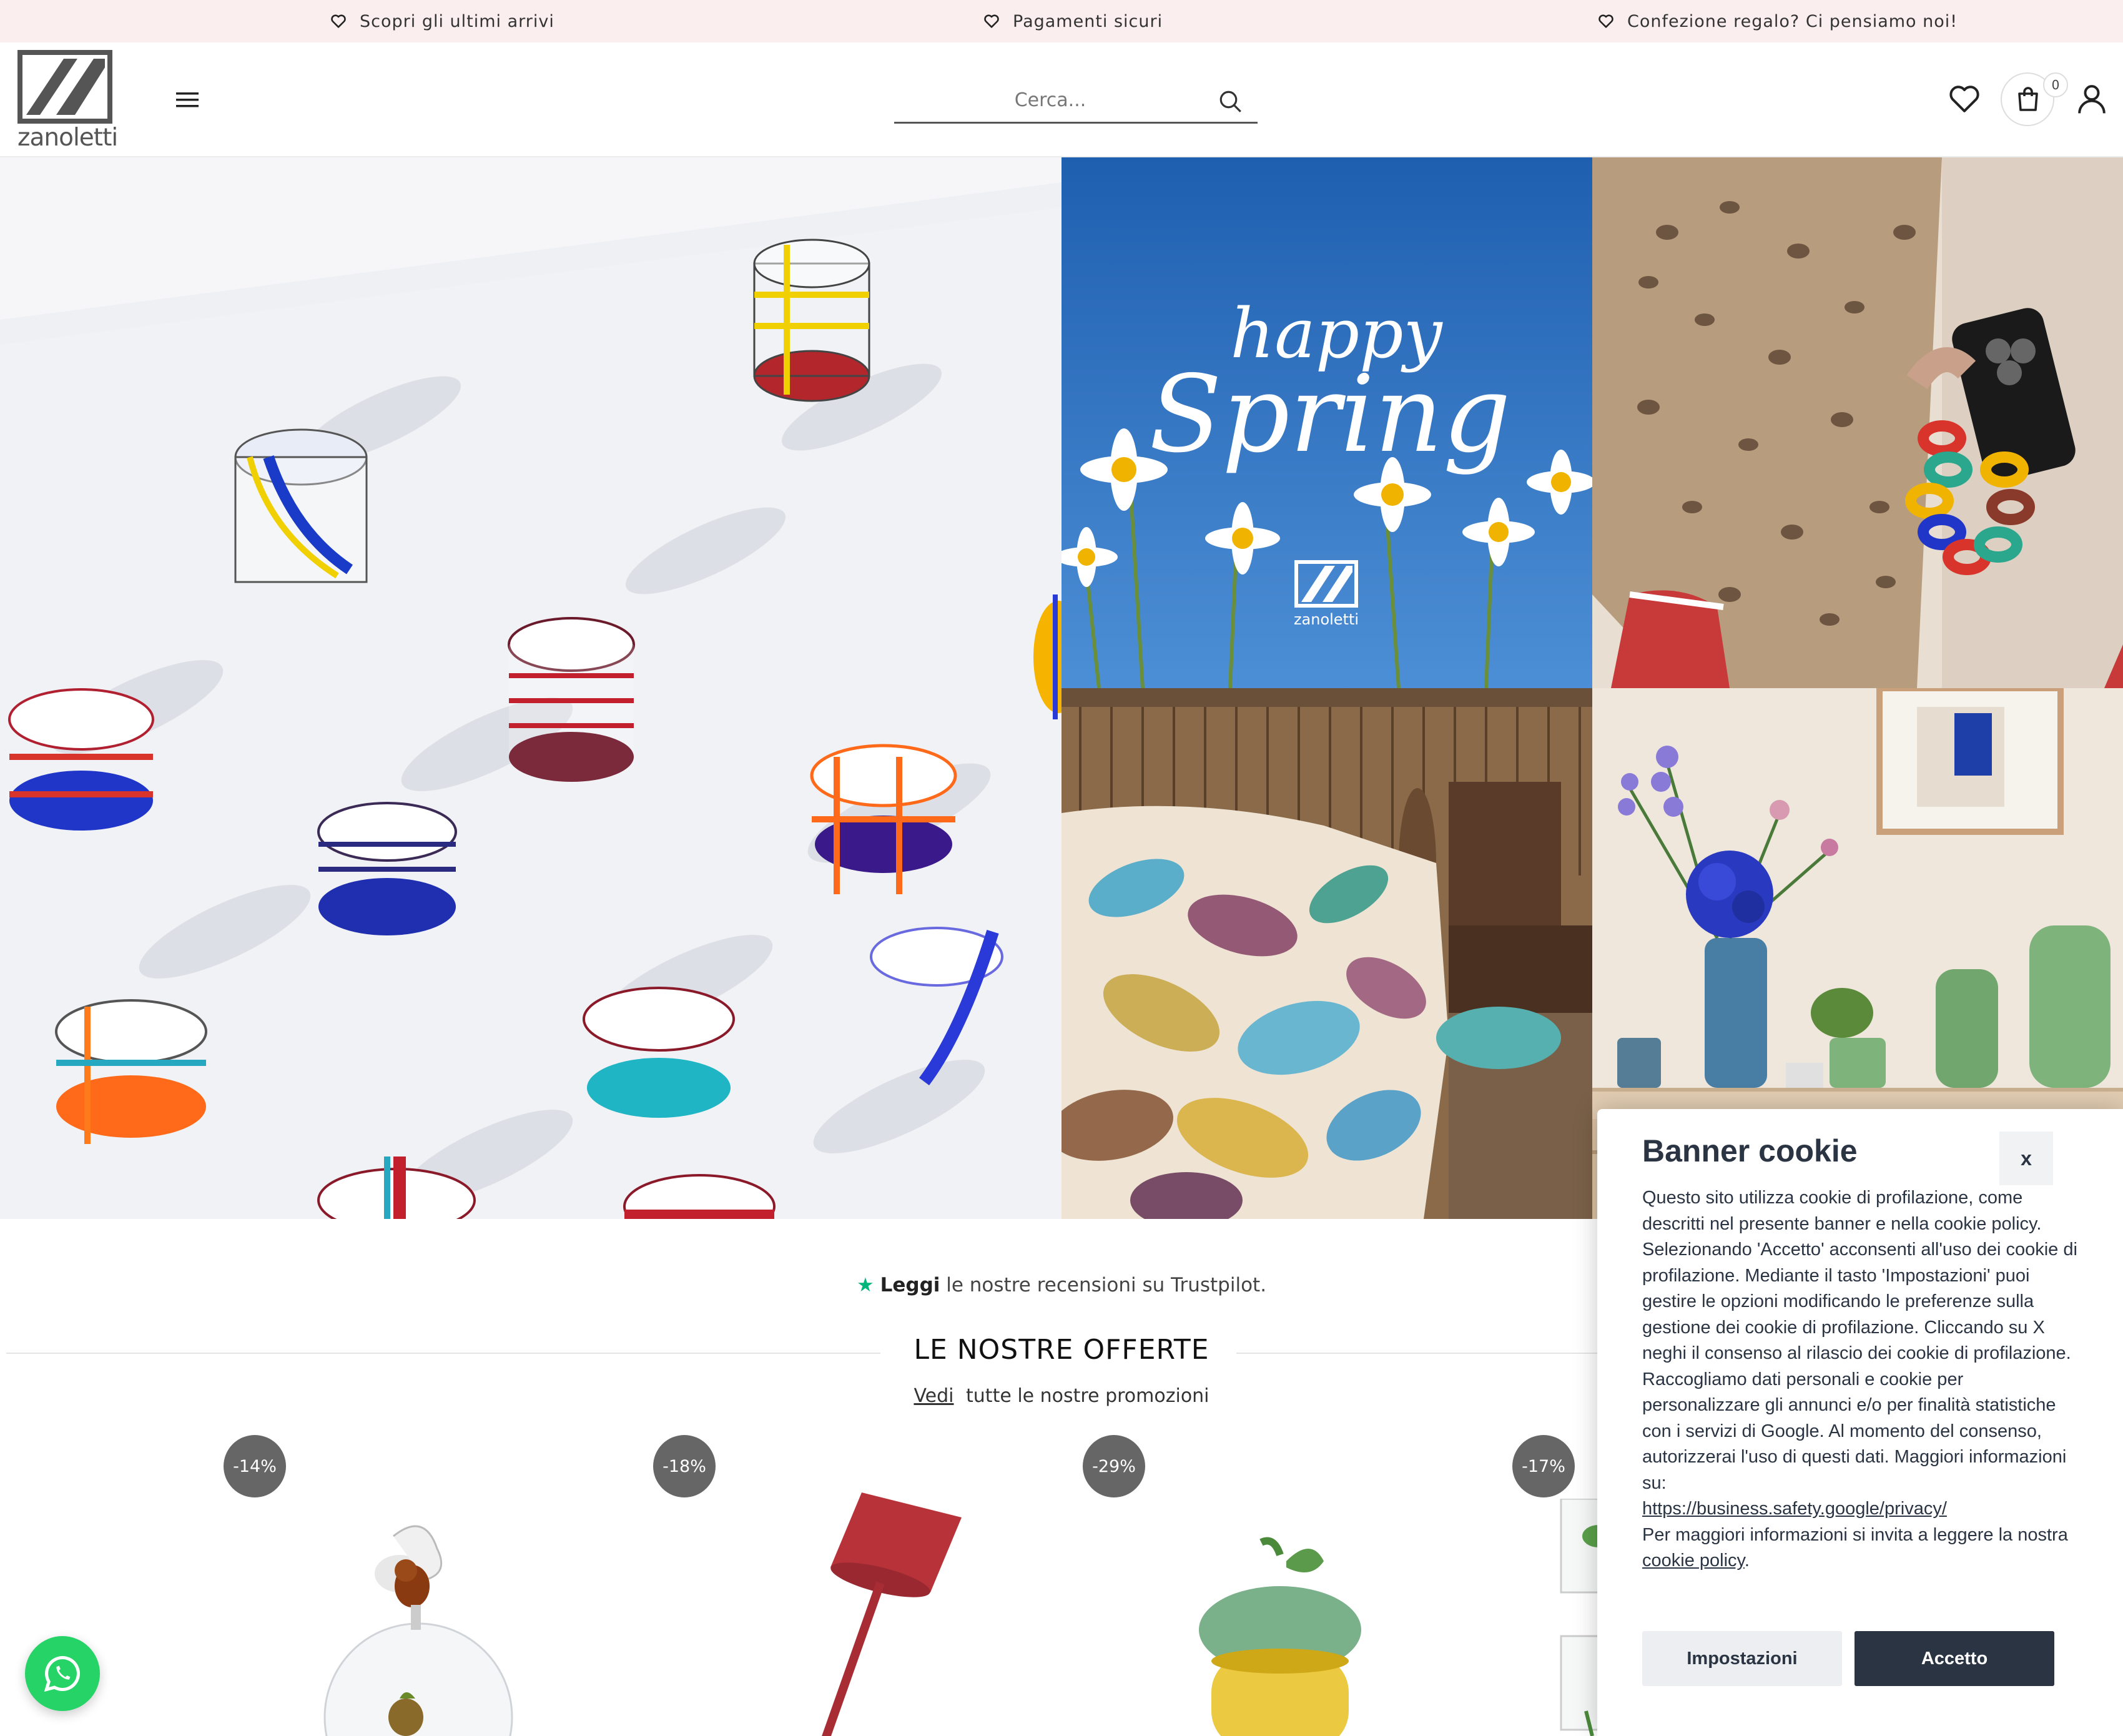 The width and height of the screenshot is (2123, 1736). I want to click on product-card-red-lamp, so click(874, 1608).